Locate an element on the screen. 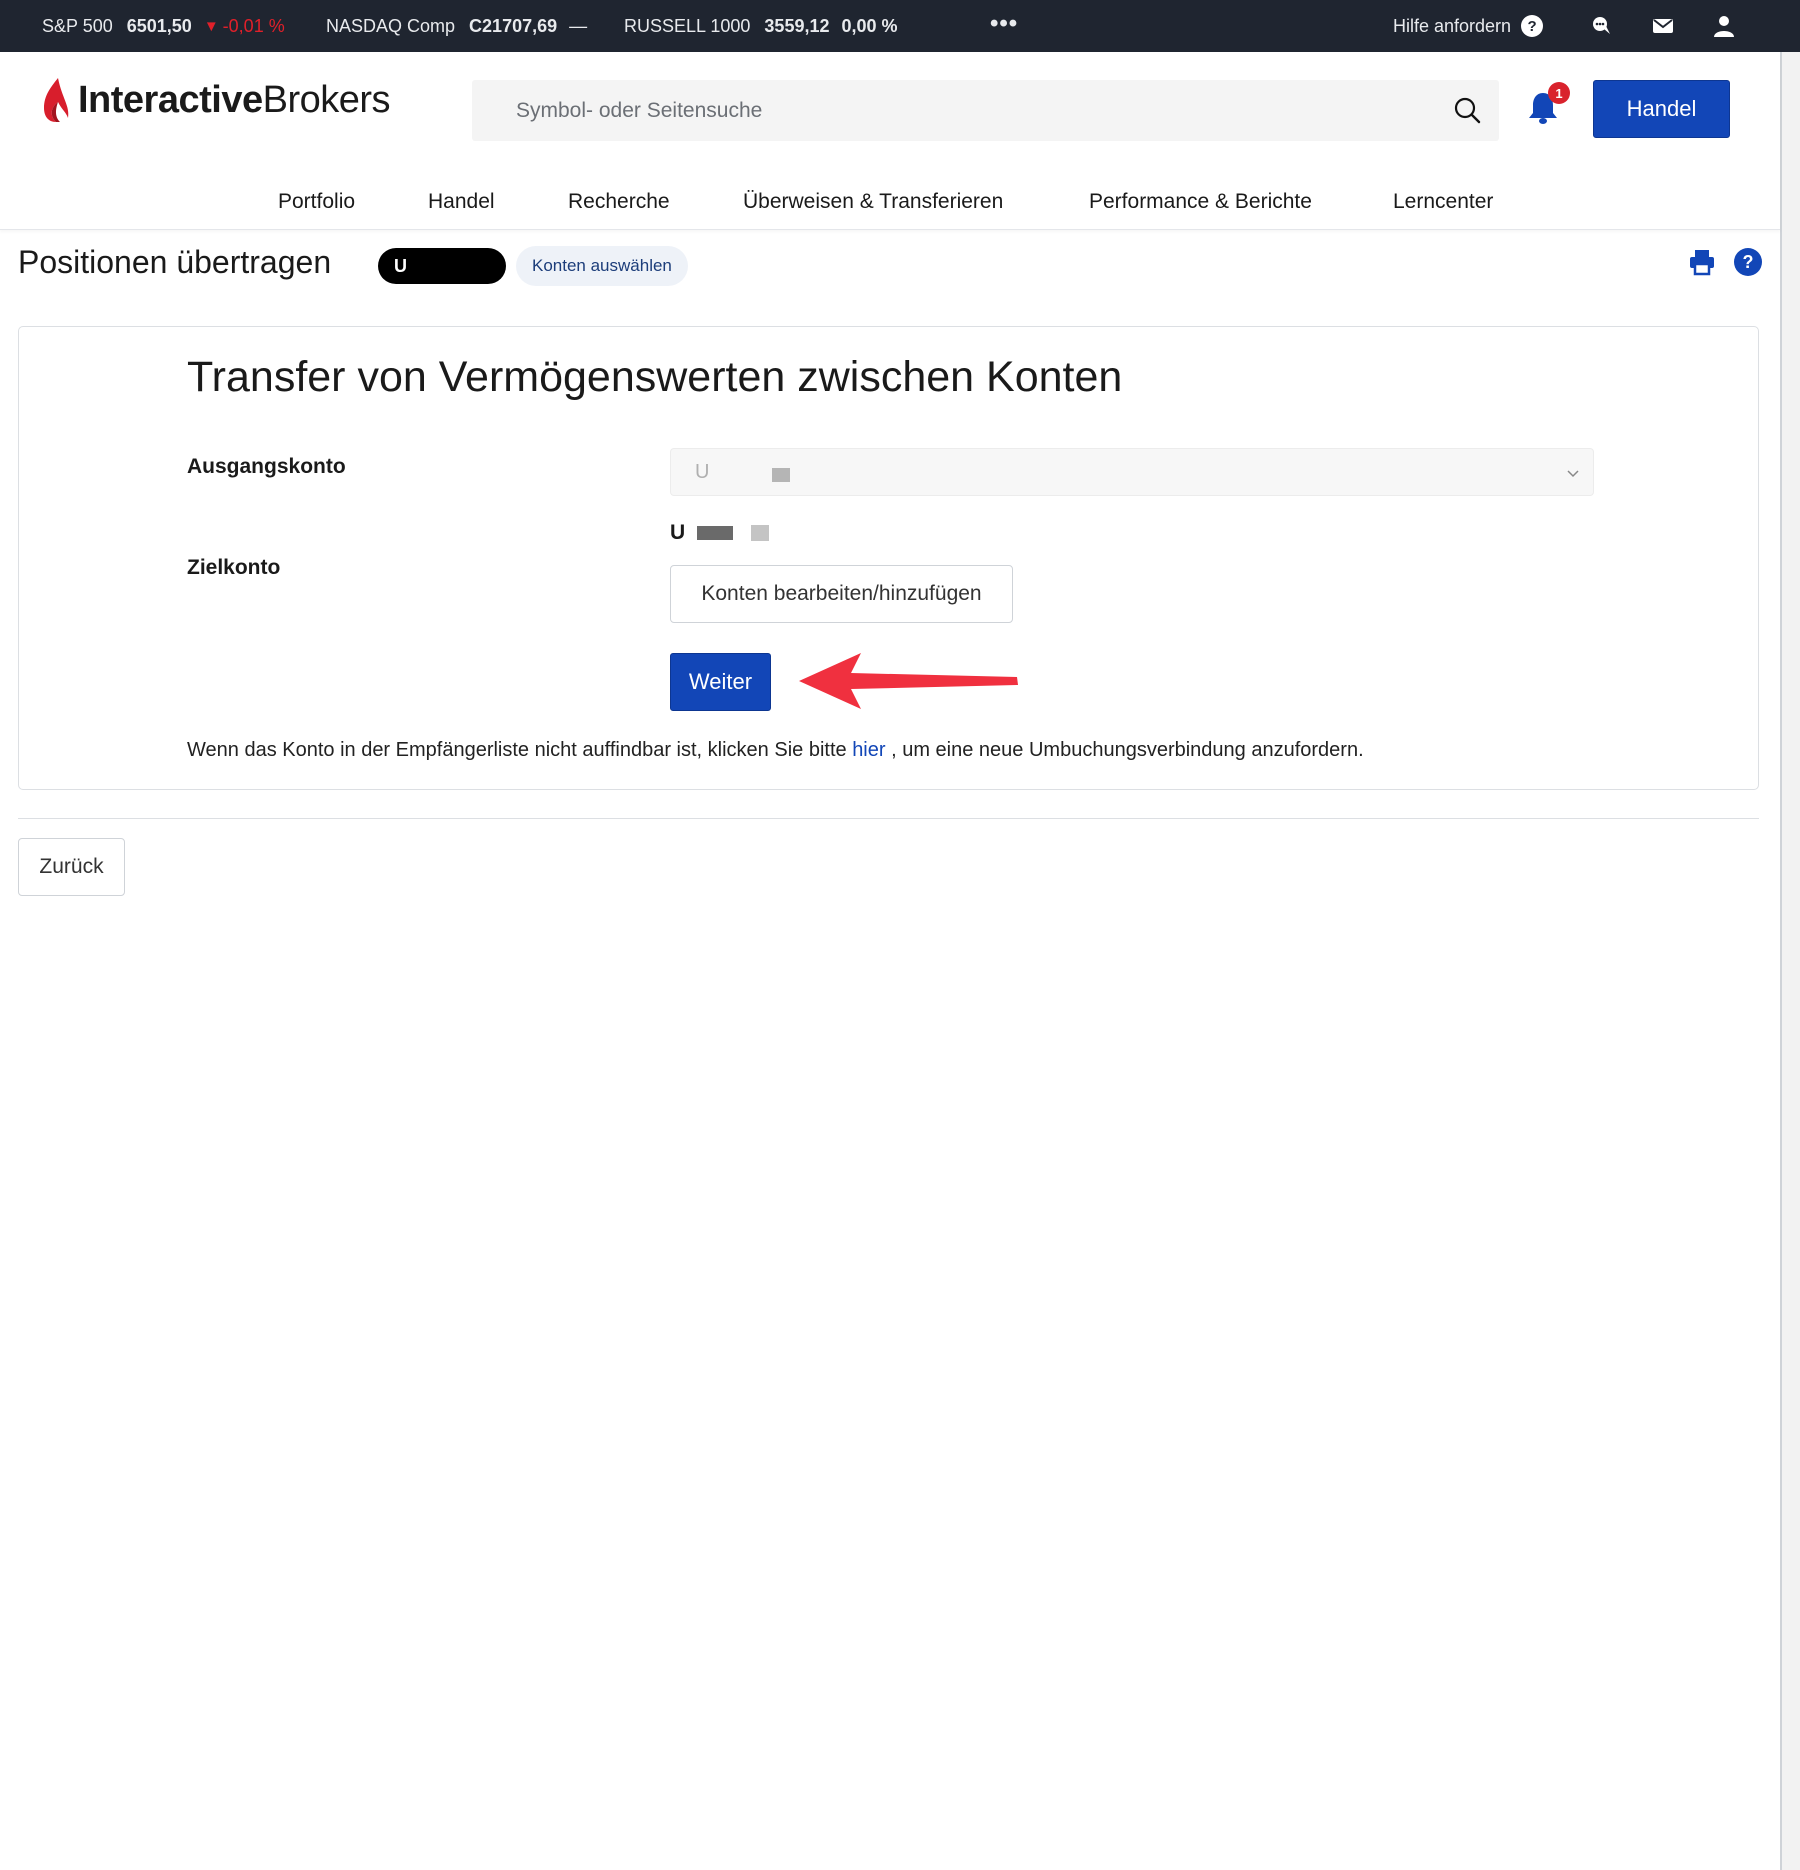  help-icon: ? is located at coordinates (1748, 262).